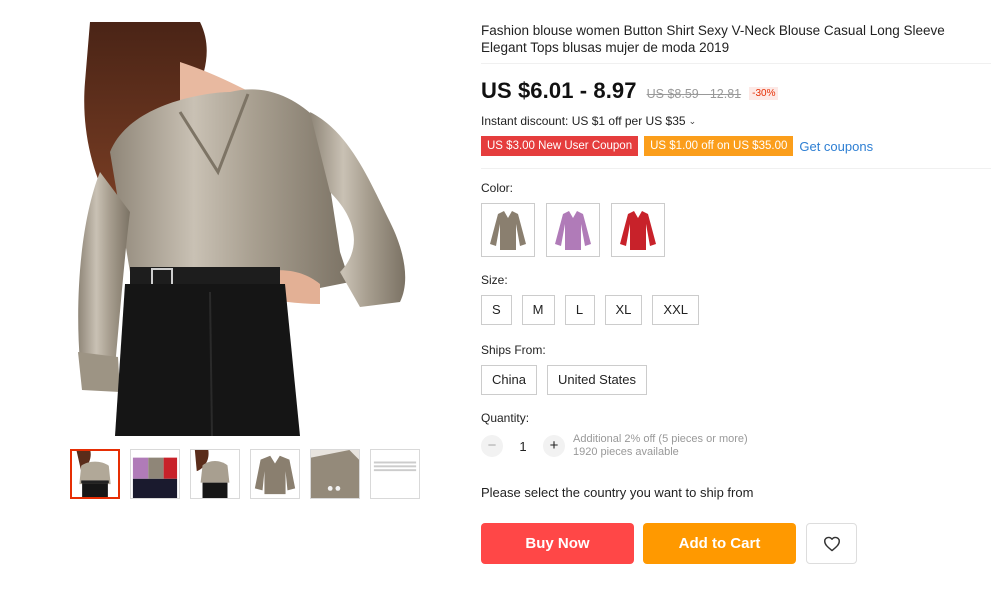 Image resolution: width=1000 pixels, height=591 pixels. I want to click on stock-available: 1920 pieces available, so click(626, 452).